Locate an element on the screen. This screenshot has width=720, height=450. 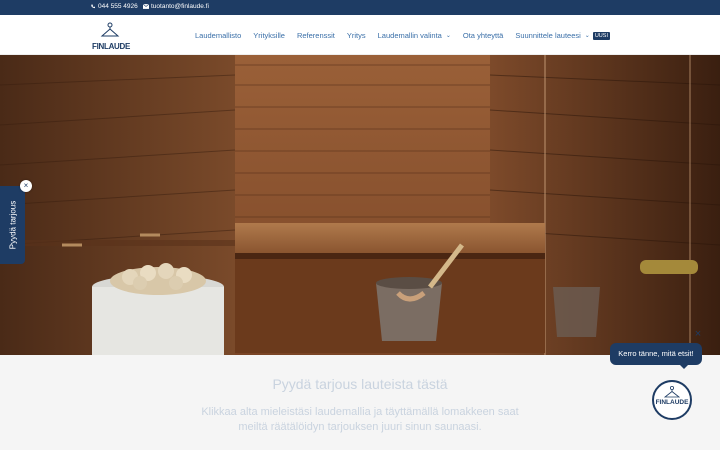
nav-label: Ota yhteyttä is located at coordinates (483, 35).